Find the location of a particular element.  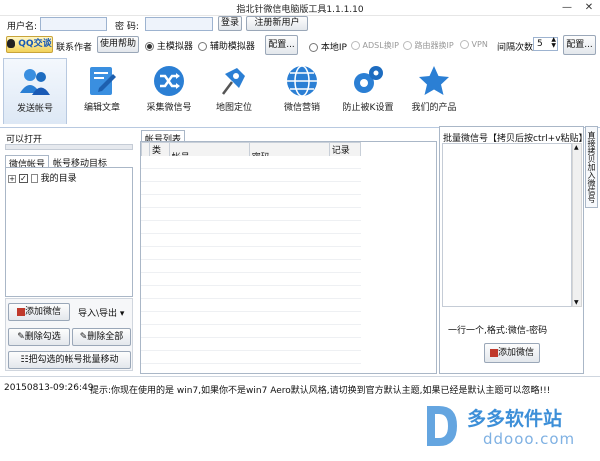

username-input is located at coordinates (73, 24).